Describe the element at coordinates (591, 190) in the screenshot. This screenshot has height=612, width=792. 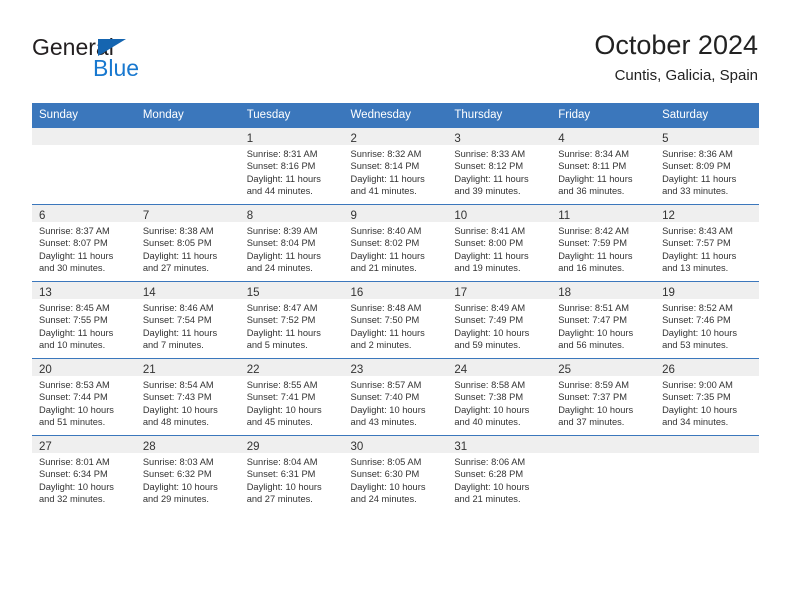
I see `daylight-line-cont: and 36 minutes.` at that location.